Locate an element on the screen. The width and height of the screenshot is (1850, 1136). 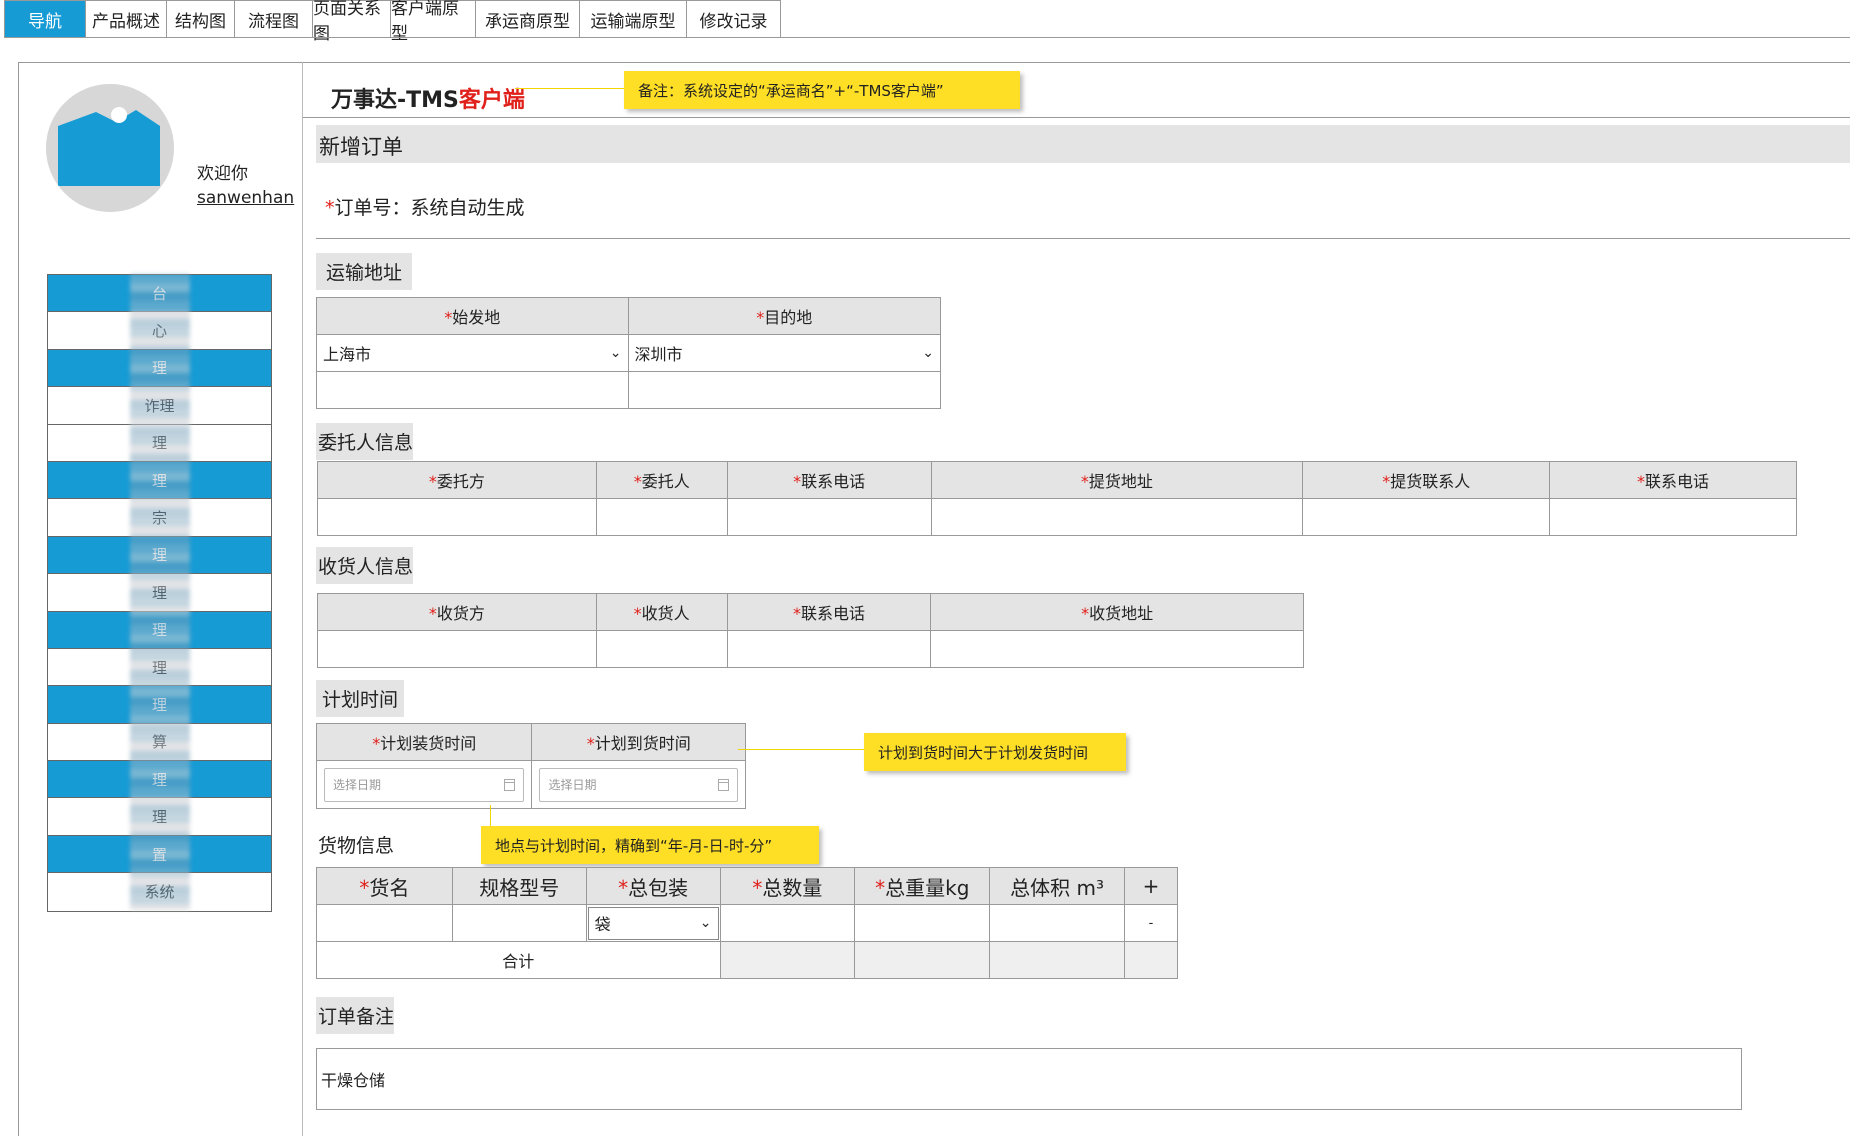
origin-select: 上海市 ⌄ is located at coordinates (472, 353).